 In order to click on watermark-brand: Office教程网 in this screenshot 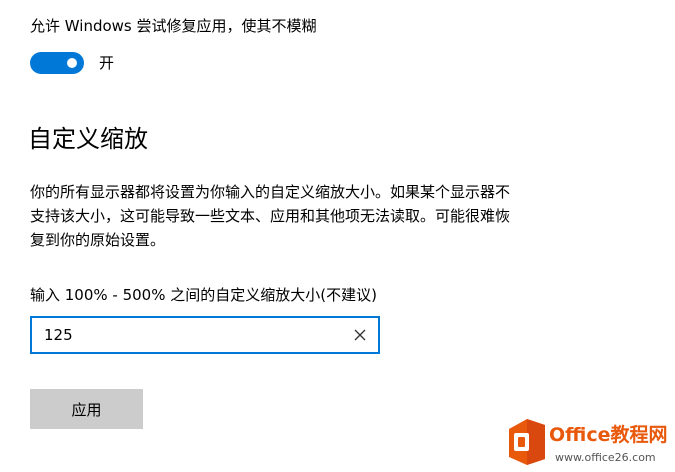, I will do `click(608, 435)`.